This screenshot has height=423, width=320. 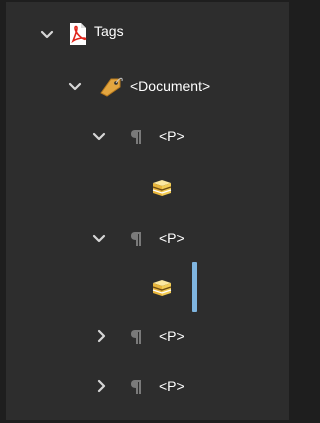 What do you see at coordinates (111, 88) in the screenshot?
I see `tag-icon` at bounding box center [111, 88].